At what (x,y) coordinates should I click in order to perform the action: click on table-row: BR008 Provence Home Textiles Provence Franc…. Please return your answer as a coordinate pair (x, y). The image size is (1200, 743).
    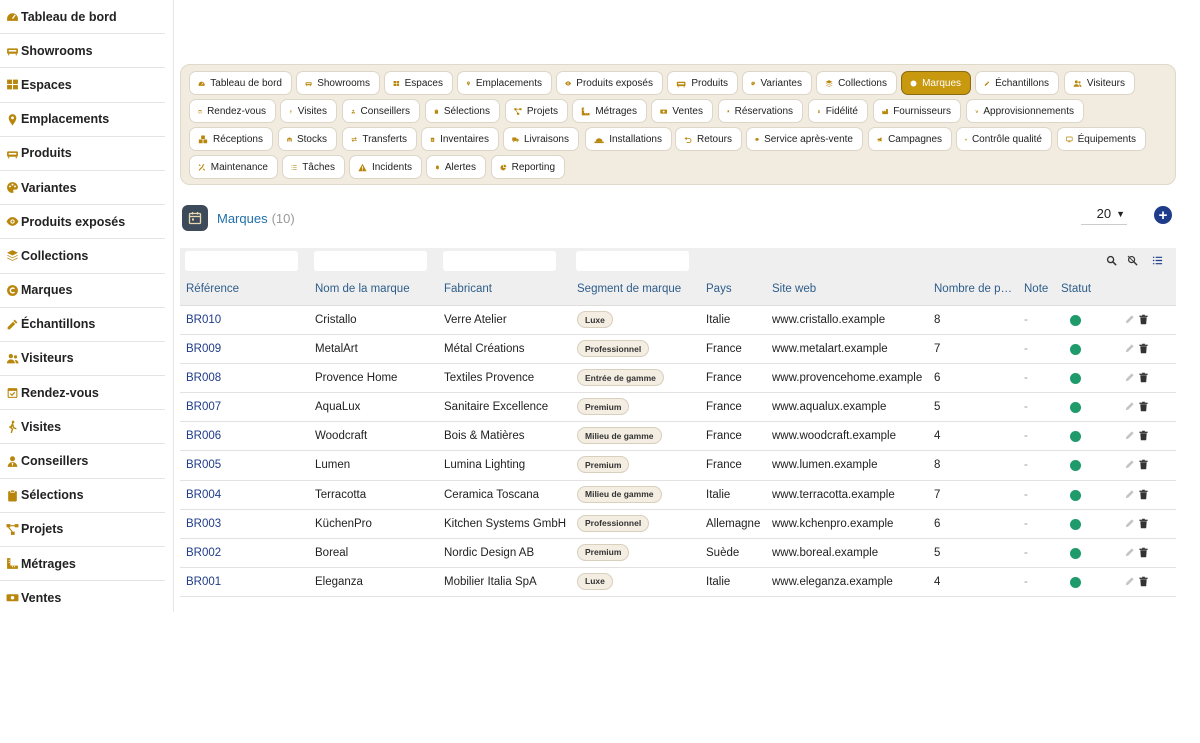
    Looking at the image, I should click on (678, 379).